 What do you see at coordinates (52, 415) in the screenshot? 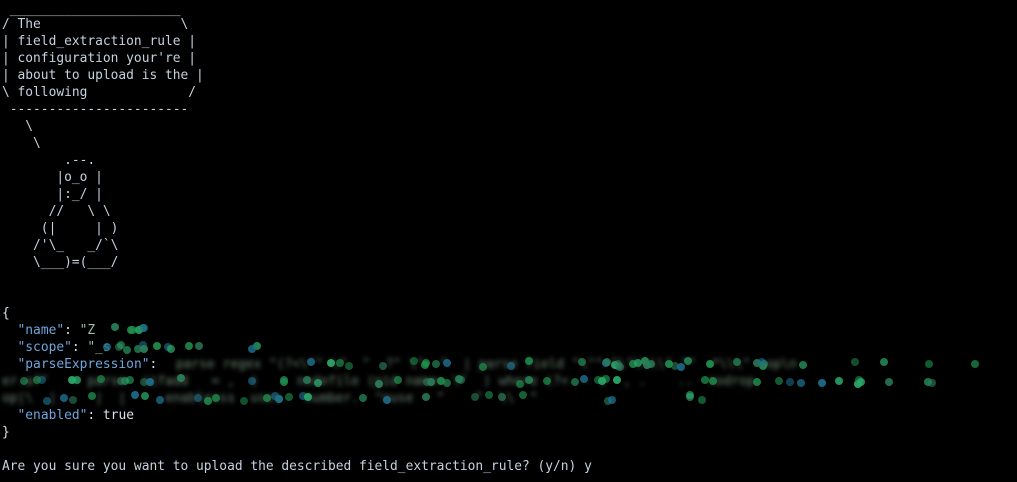
I see `json-enabled-key: "enabled"` at bounding box center [52, 415].